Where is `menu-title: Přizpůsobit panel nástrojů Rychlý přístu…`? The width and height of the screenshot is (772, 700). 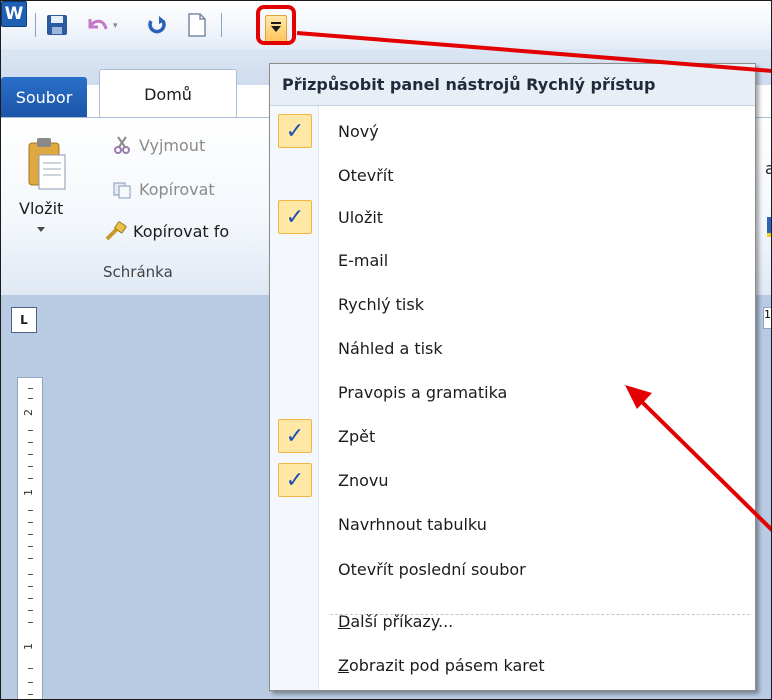
menu-title: Přizpůsobit panel nástrojů Rychlý přístu… is located at coordinates (512, 85).